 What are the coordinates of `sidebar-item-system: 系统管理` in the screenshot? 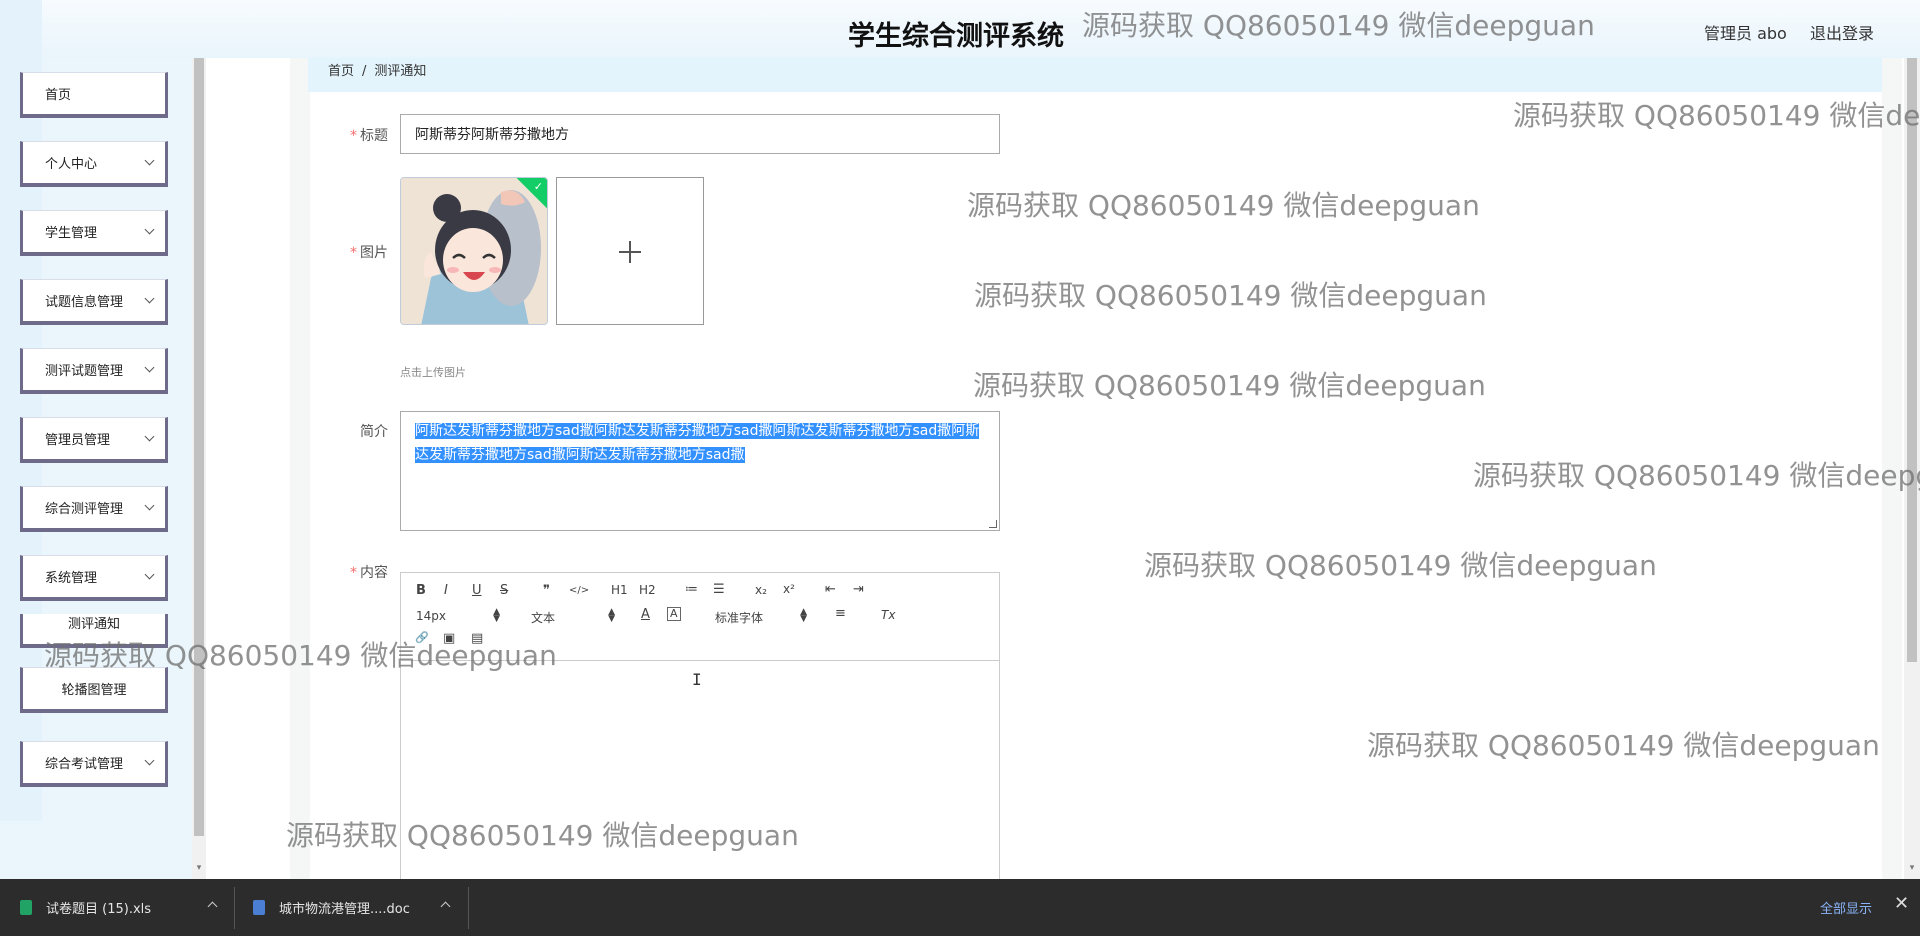 It's located at (94, 578).